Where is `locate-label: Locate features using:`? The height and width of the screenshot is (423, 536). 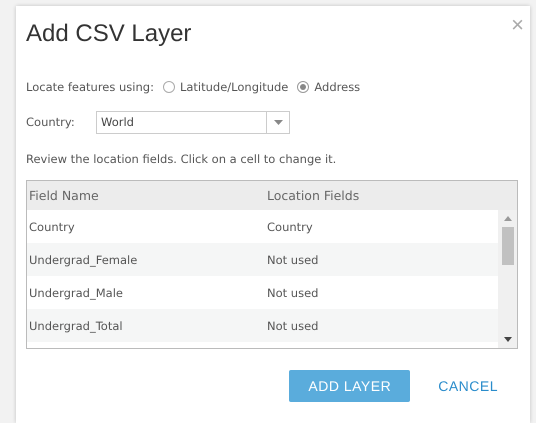
locate-label: Locate features using: is located at coordinates (90, 87).